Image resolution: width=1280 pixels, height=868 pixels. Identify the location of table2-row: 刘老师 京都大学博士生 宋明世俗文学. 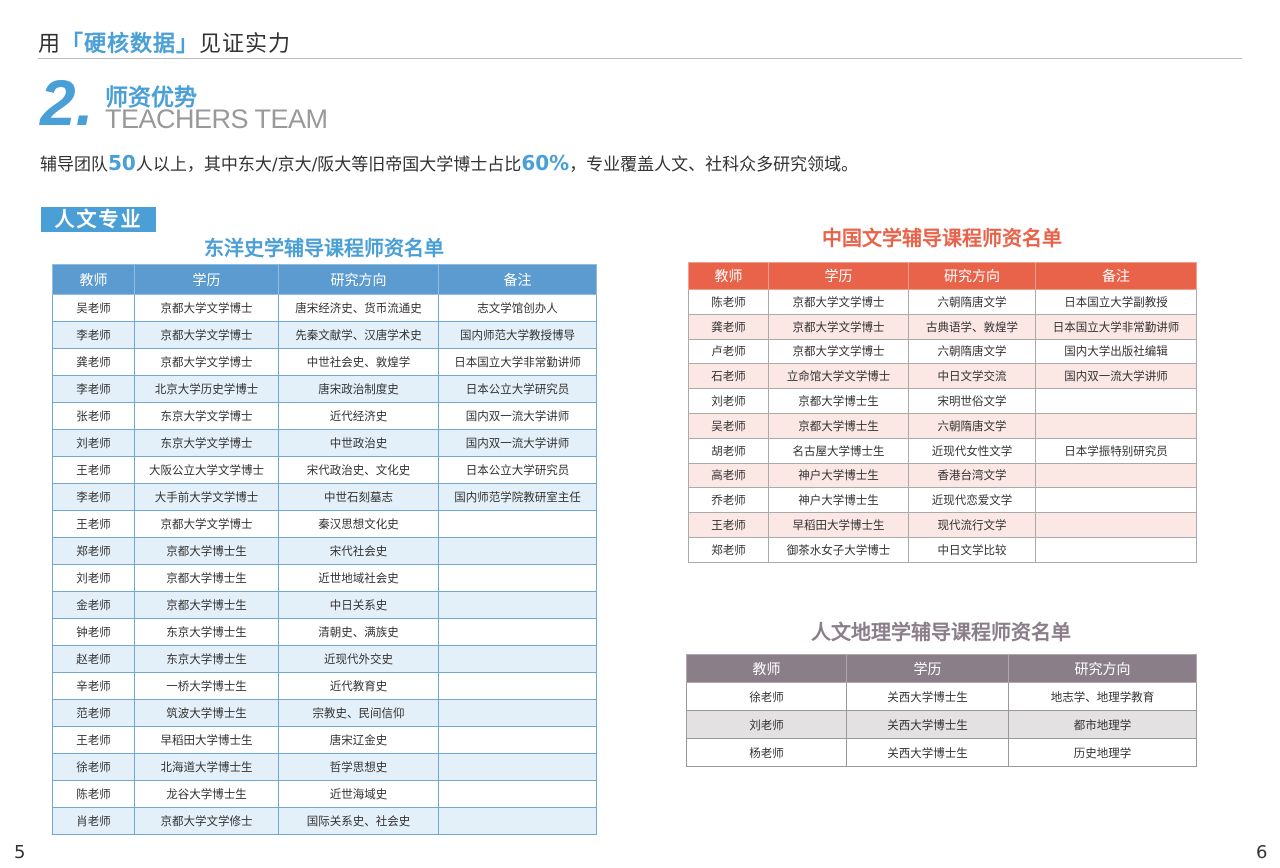
(942, 401).